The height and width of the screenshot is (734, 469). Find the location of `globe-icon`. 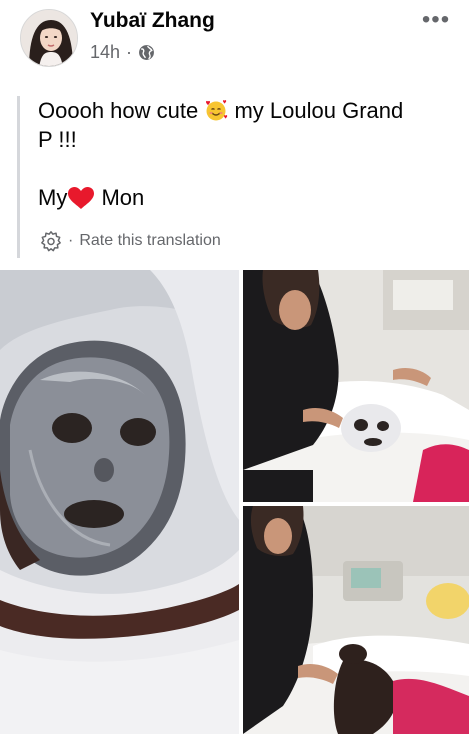

globe-icon is located at coordinates (146, 52).